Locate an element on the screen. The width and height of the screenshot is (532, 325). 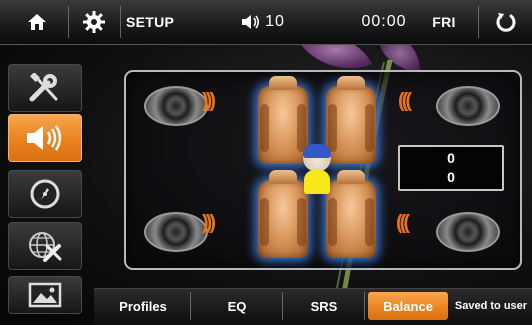
compass-icon is located at coordinates (45, 194).